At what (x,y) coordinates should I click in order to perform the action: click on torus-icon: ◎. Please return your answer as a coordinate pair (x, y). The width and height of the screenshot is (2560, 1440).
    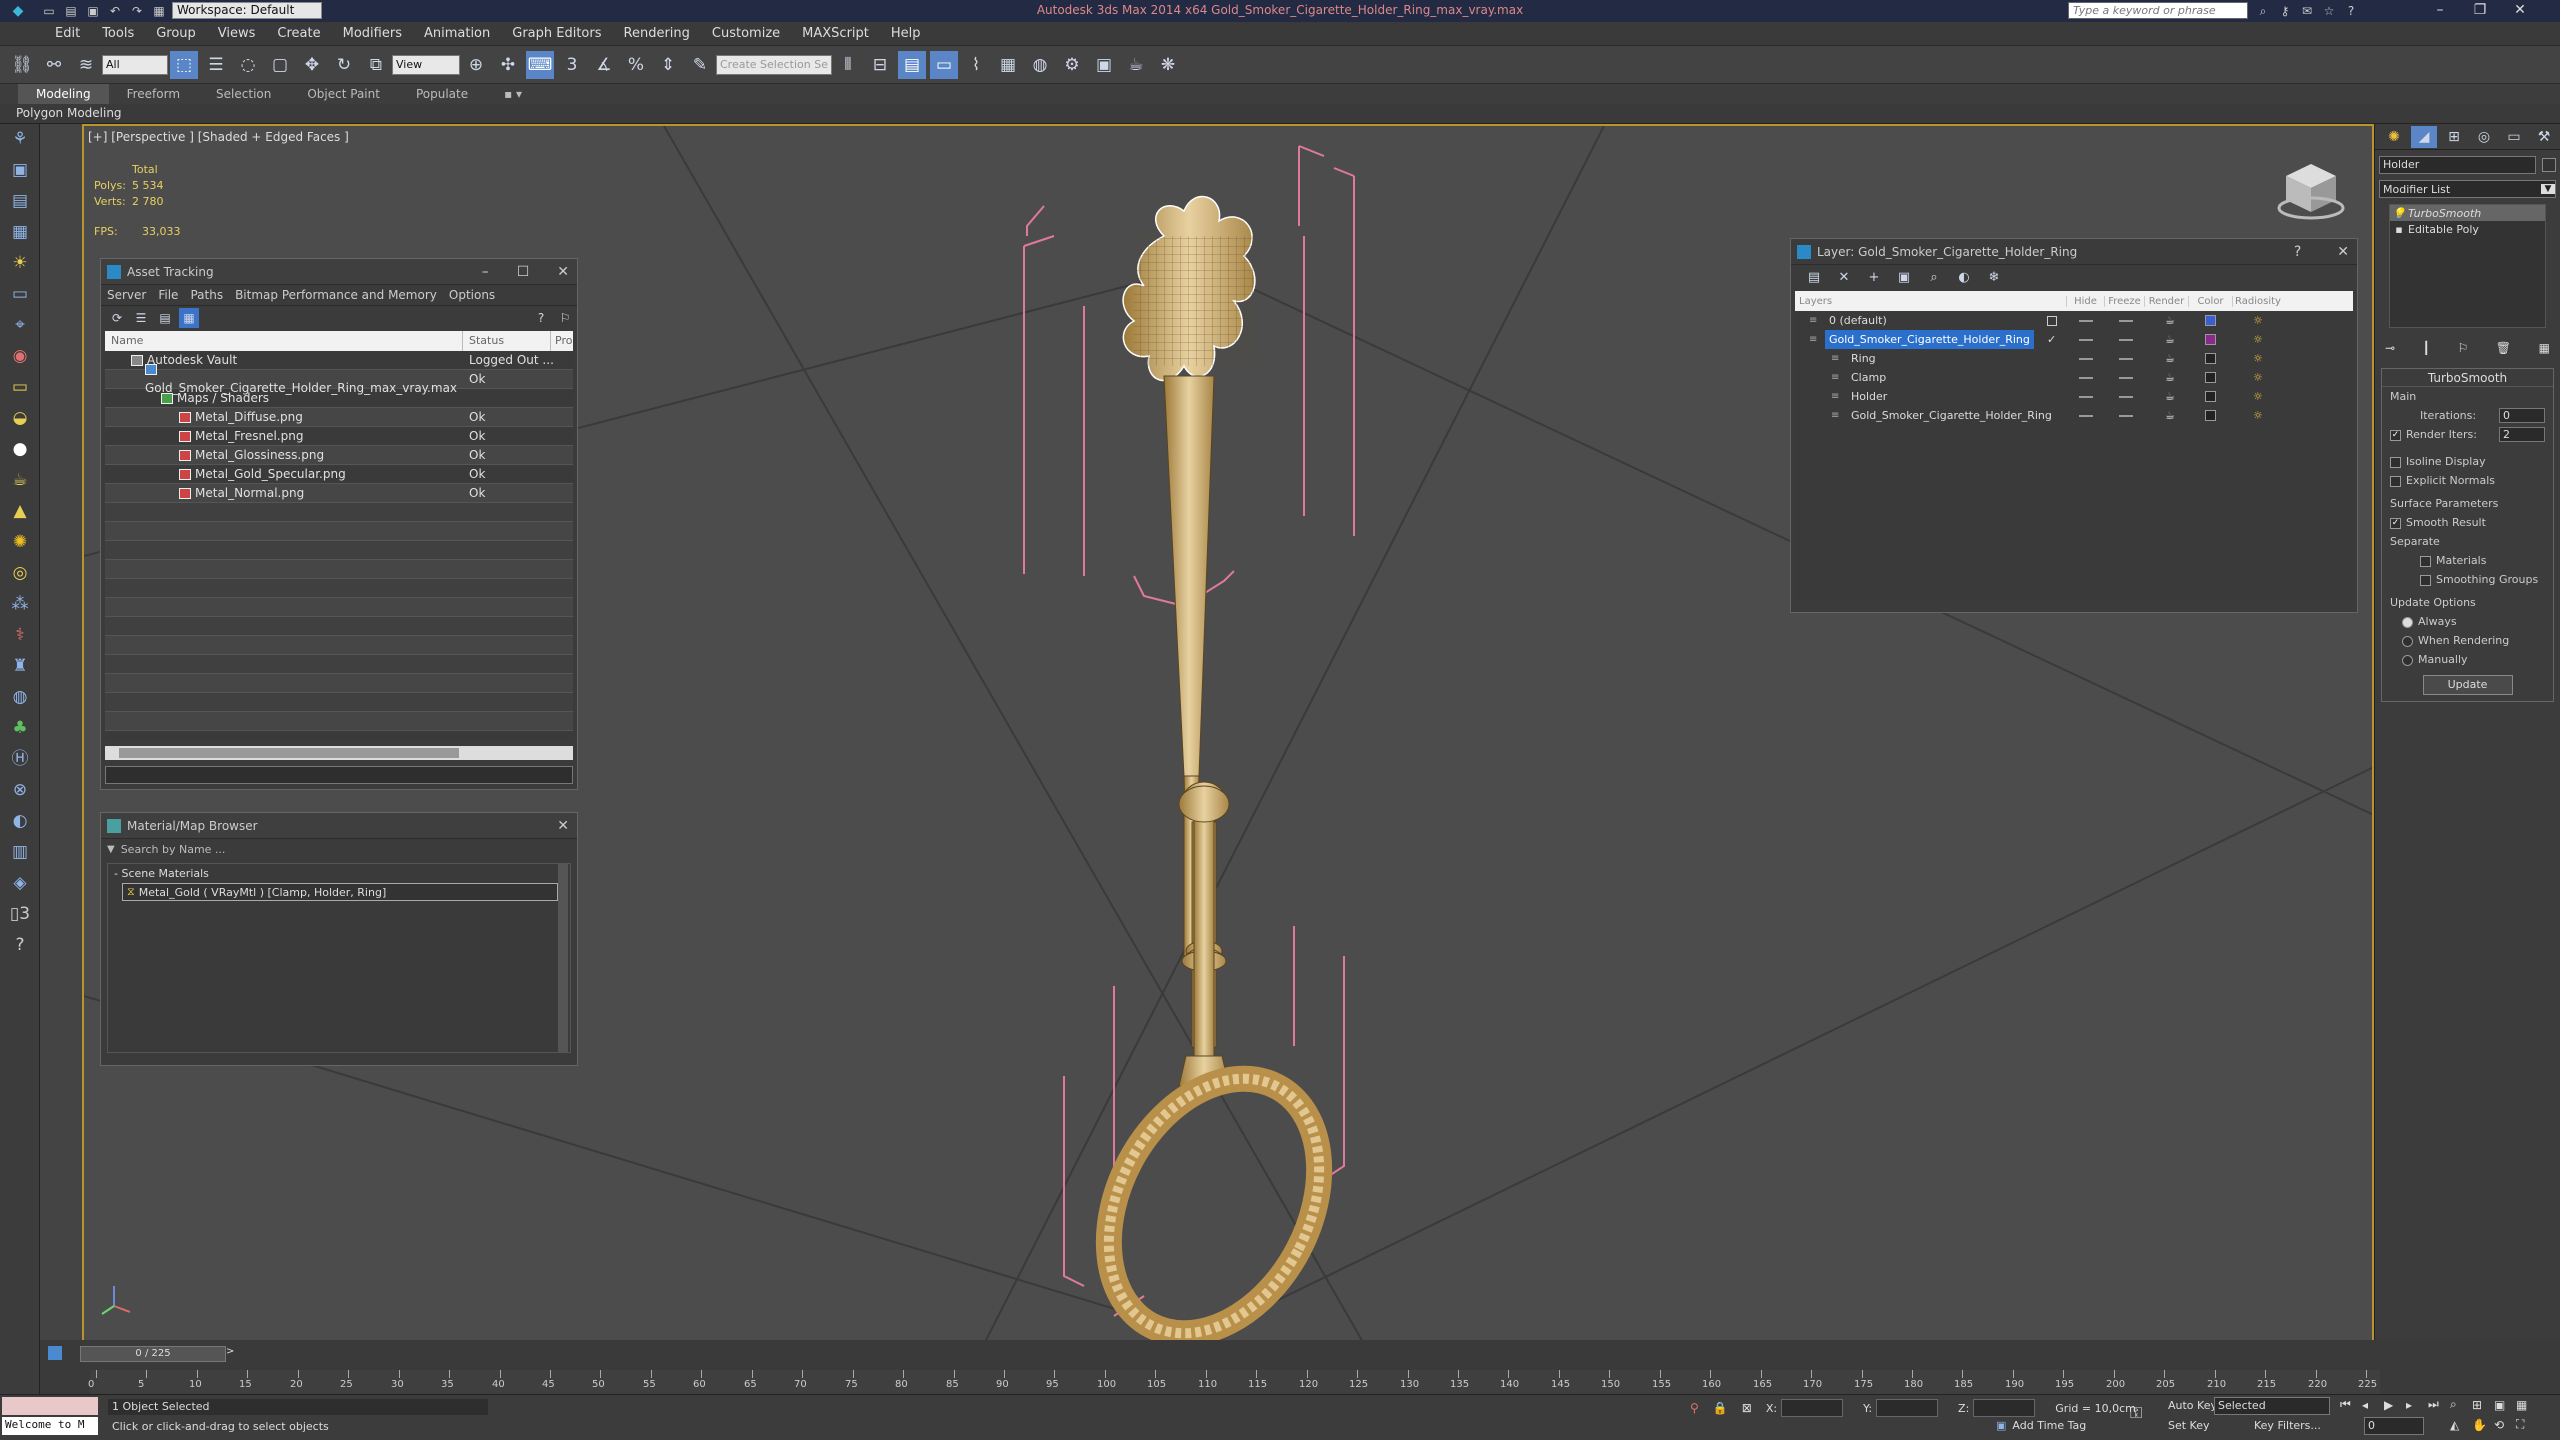
    Looking at the image, I should click on (20, 573).